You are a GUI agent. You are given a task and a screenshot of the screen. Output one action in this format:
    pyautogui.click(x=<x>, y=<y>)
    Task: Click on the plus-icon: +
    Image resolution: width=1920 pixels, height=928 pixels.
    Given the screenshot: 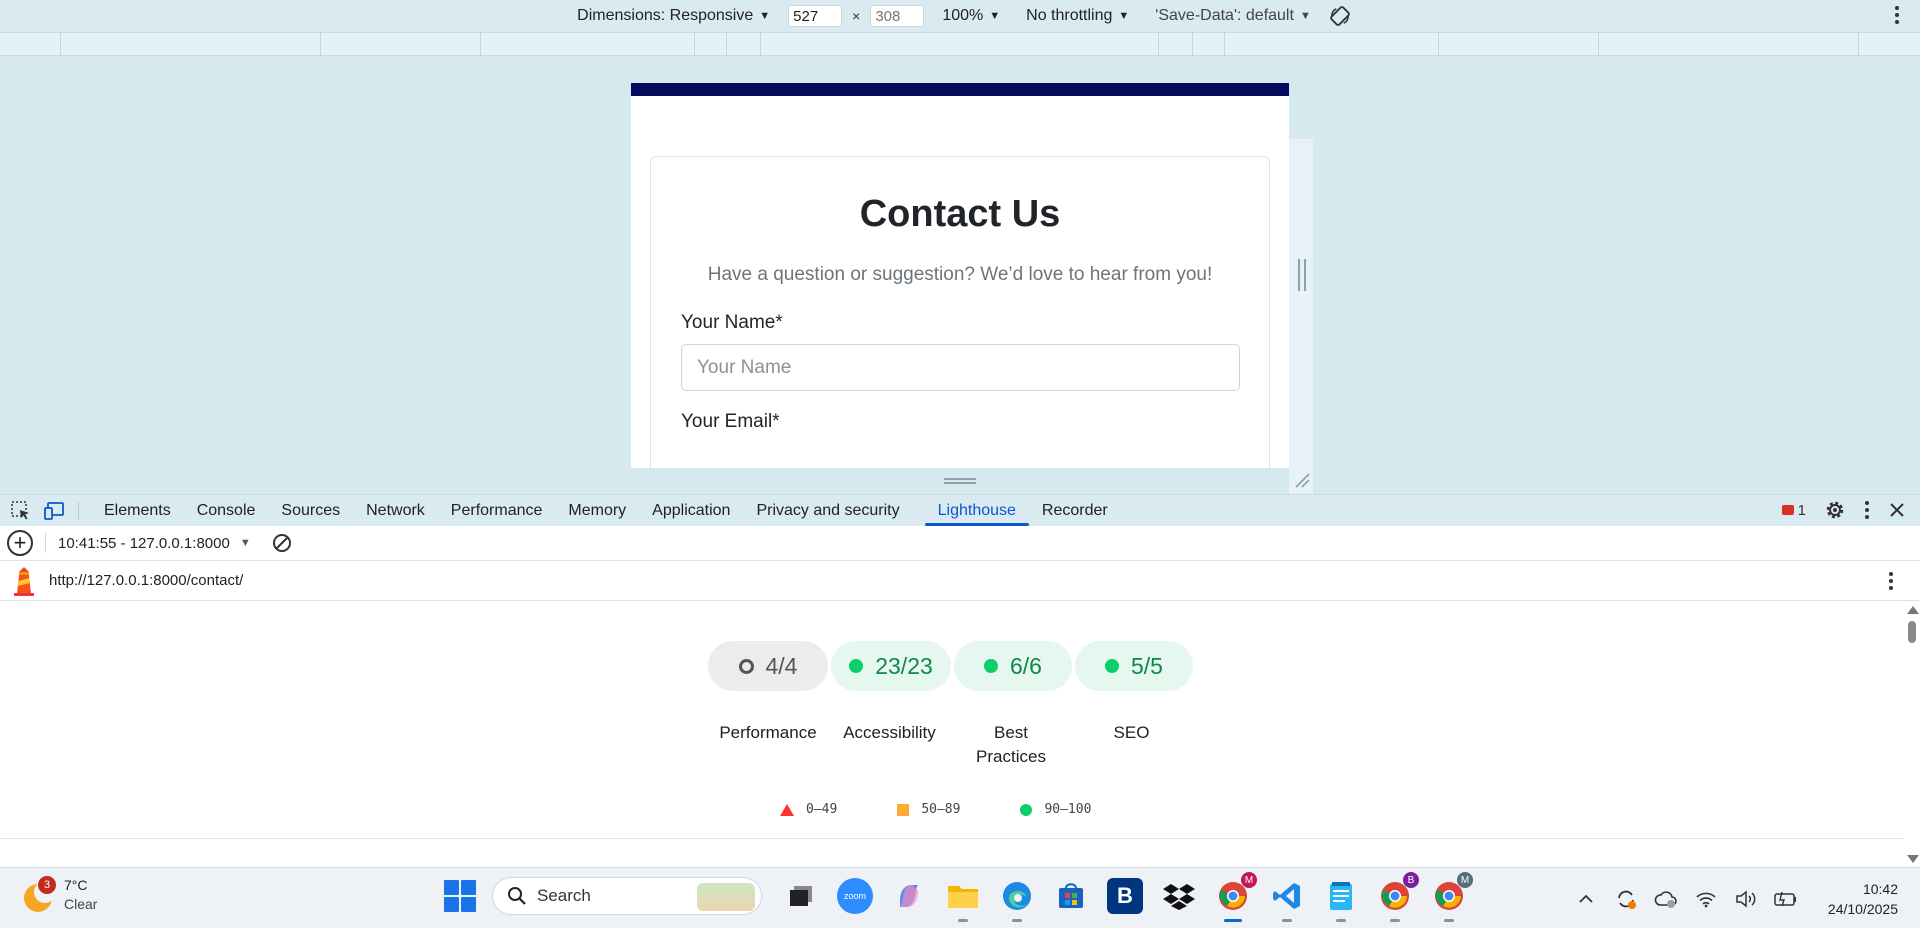 What is the action you would take?
    pyautogui.click(x=20, y=542)
    